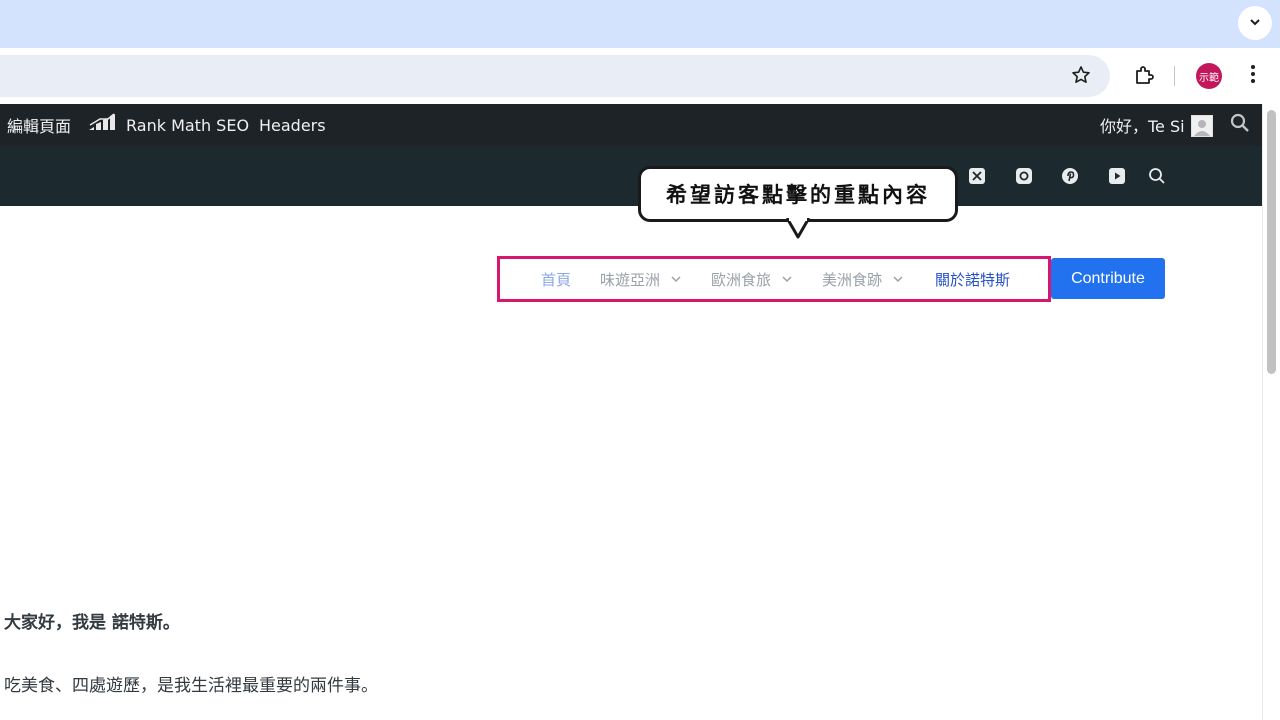  I want to click on page-scrollbar, so click(1271, 412).